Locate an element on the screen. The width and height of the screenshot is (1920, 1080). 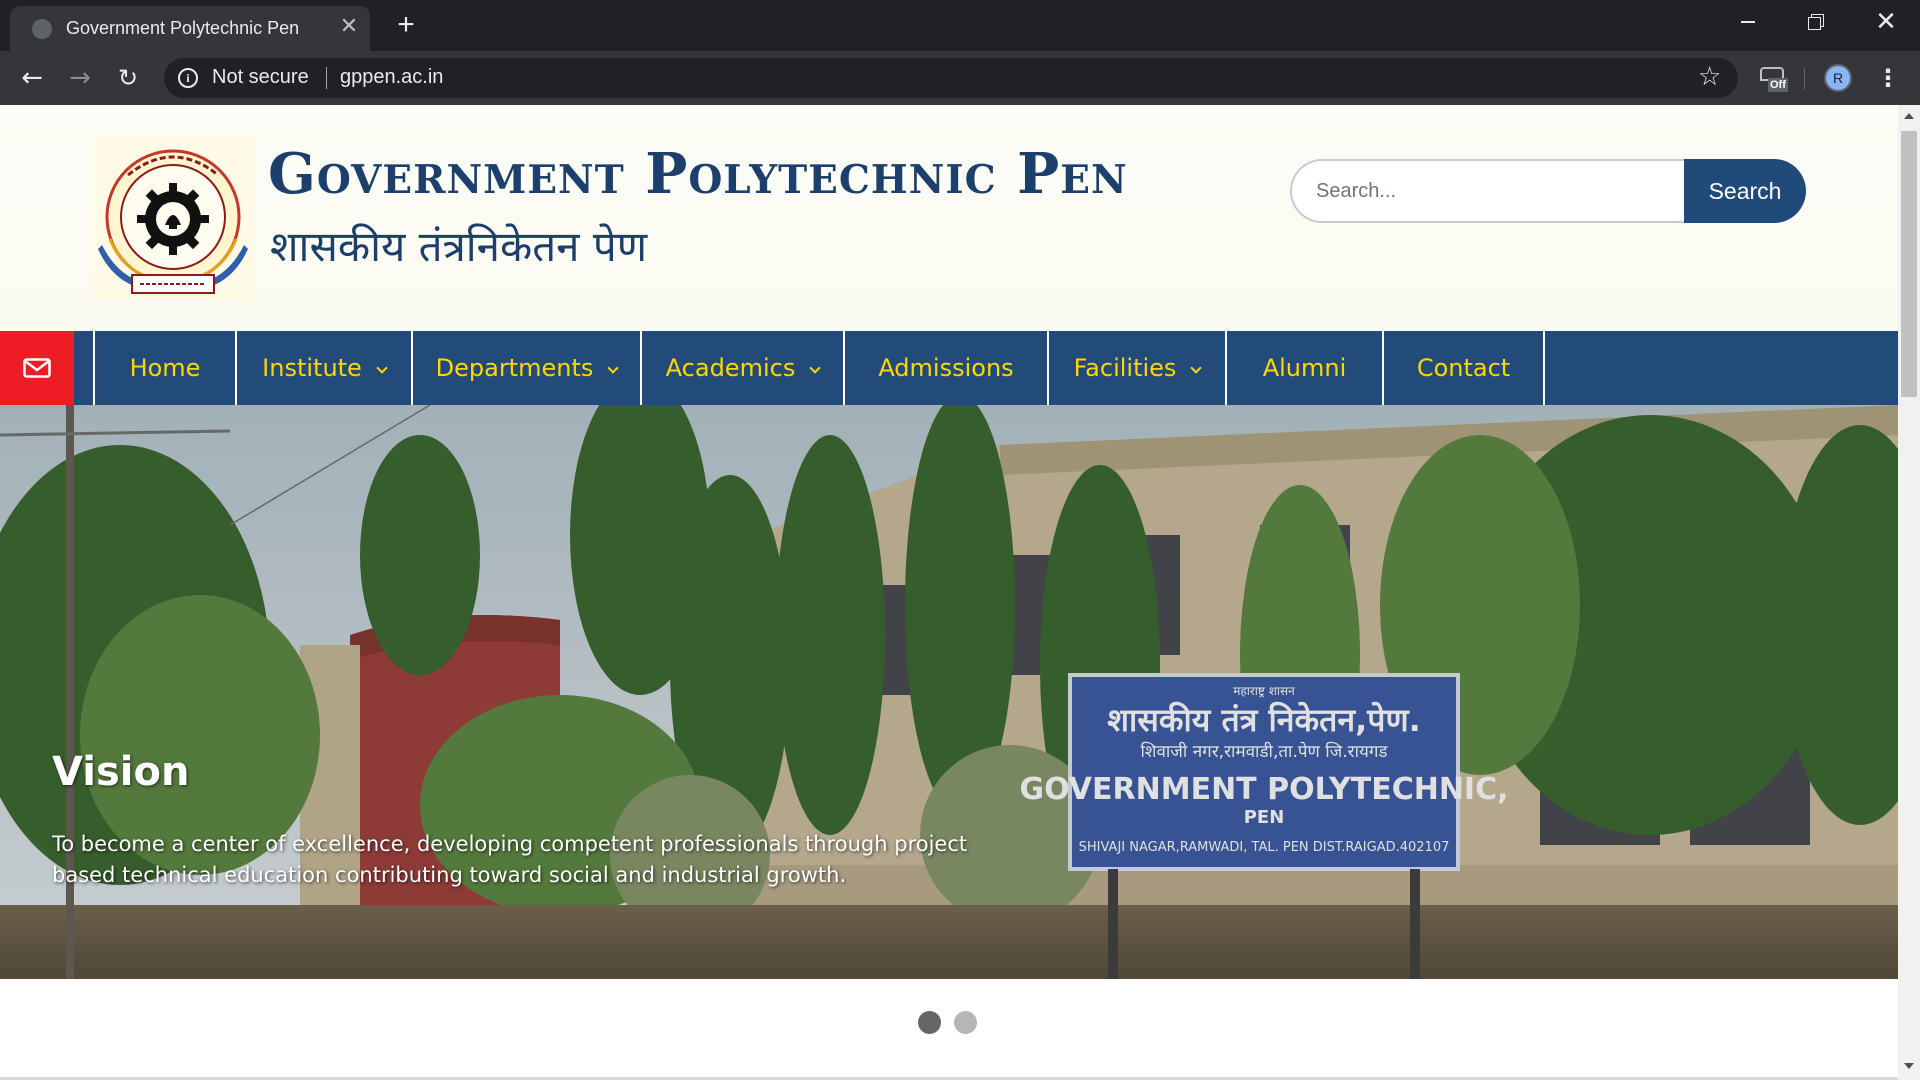
profile-avatar: R is located at coordinates (1838, 78).